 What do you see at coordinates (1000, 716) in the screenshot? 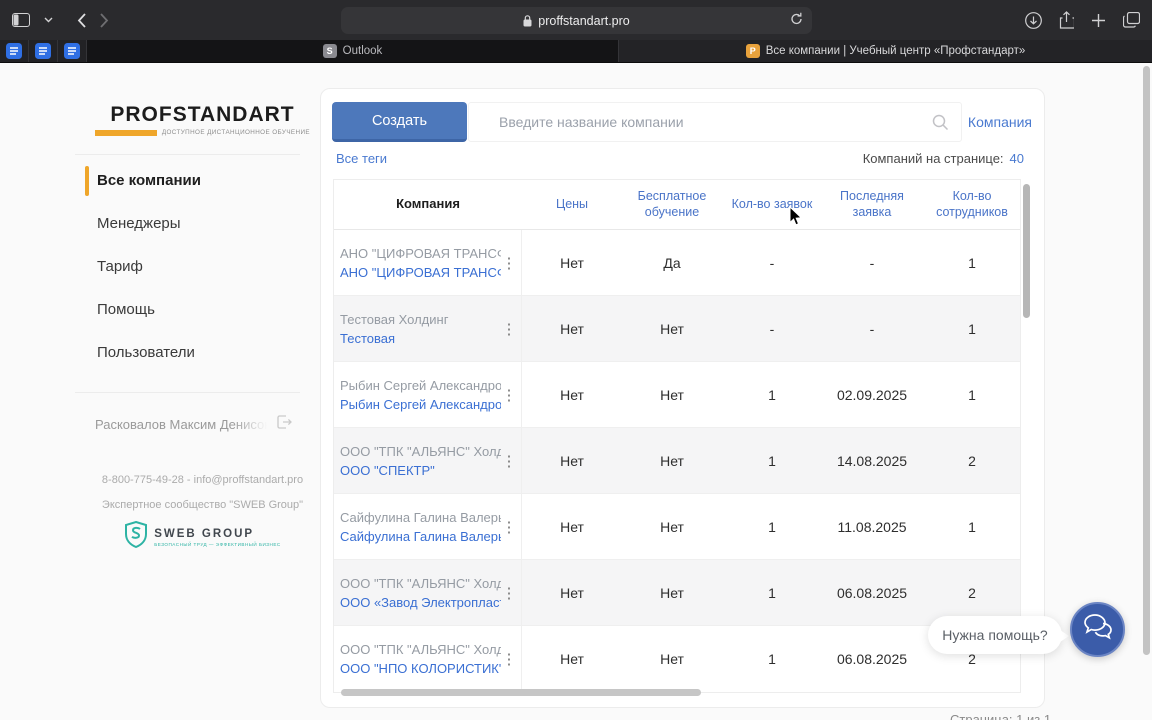
I see `pagination: Страница: 1 из 1` at bounding box center [1000, 716].